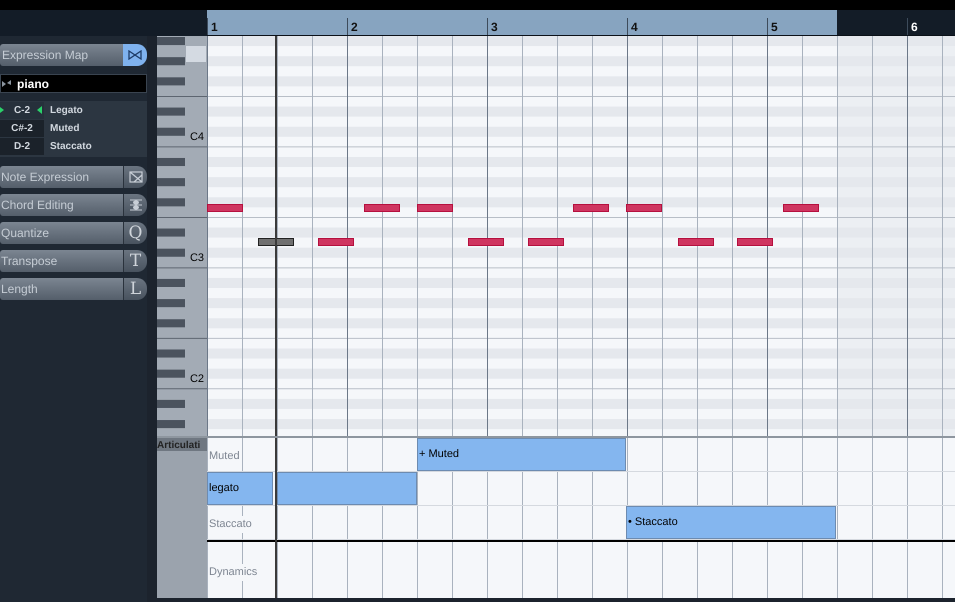 This screenshot has height=602, width=955. Describe the element at coordinates (61, 289) in the screenshot. I see `inspector-section-button: Length` at that location.